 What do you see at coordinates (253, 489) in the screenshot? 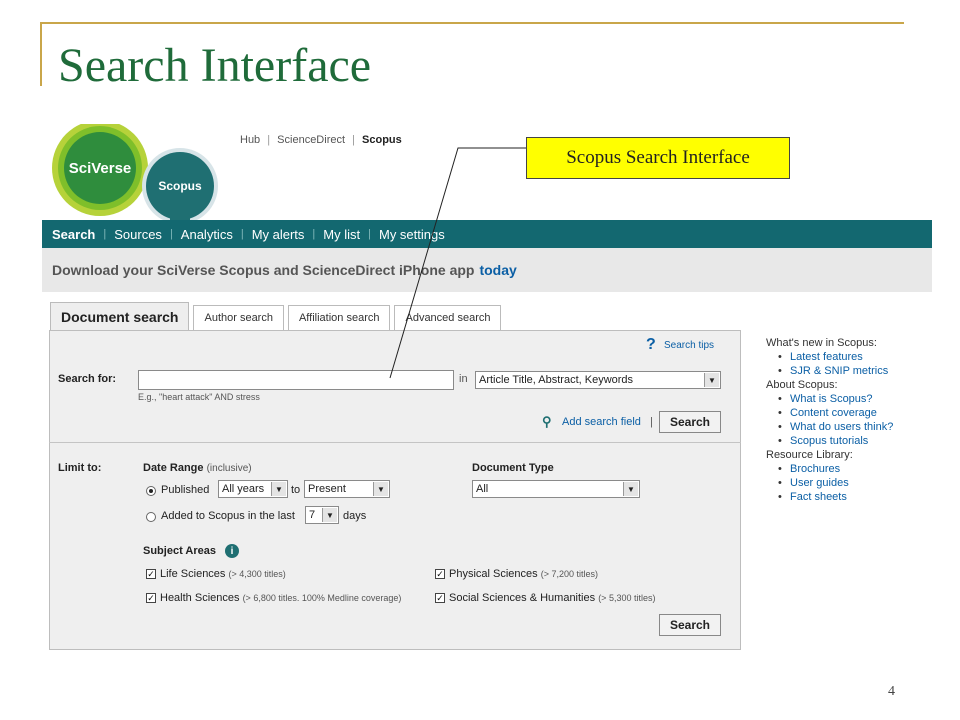
I see `from-year-select: All years ▼` at bounding box center [253, 489].